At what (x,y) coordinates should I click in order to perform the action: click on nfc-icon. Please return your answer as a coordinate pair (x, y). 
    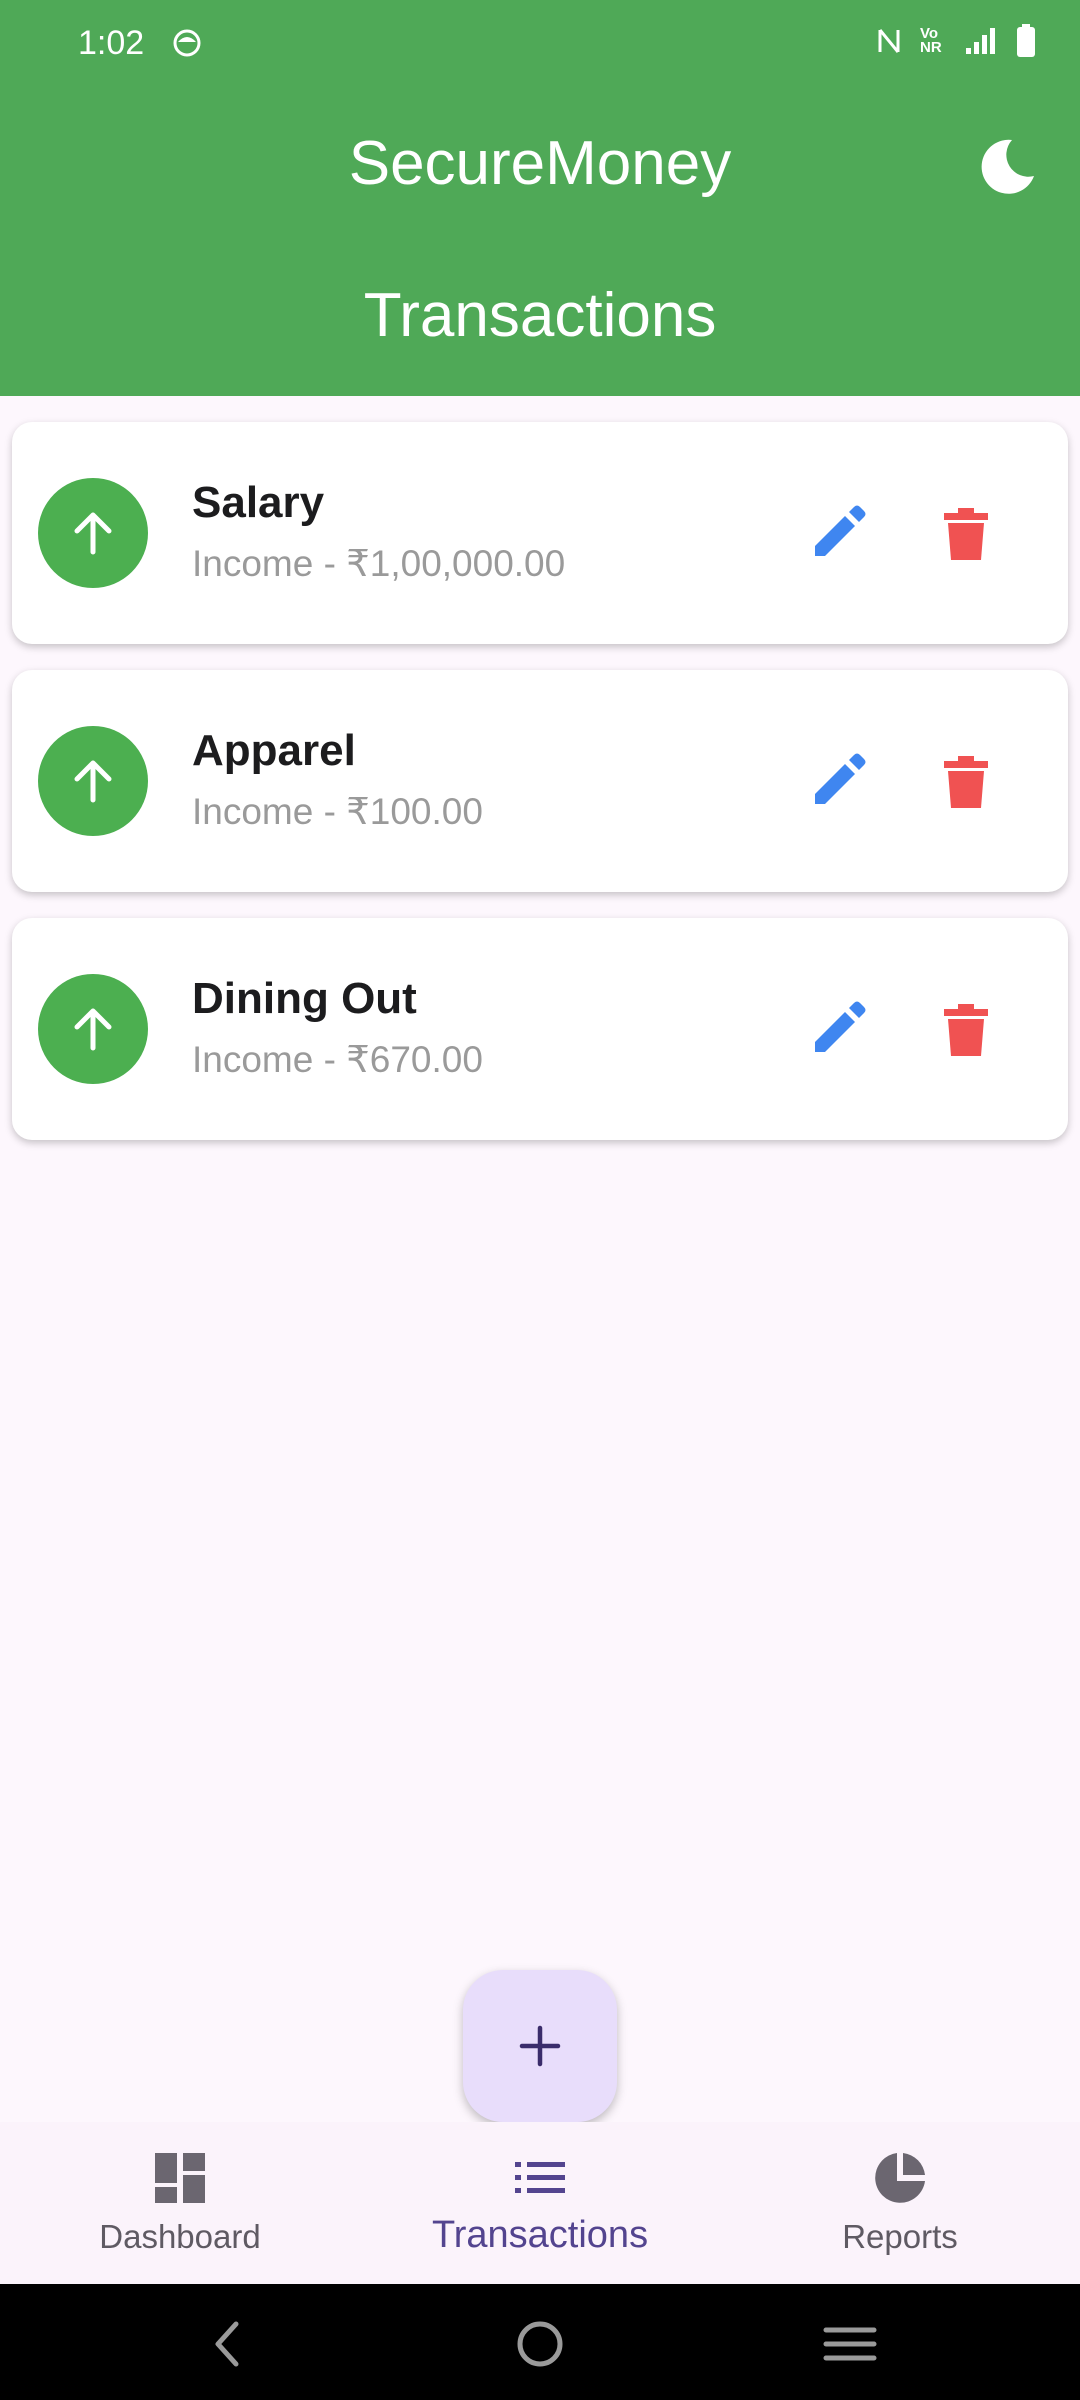
    Looking at the image, I should click on (889, 41).